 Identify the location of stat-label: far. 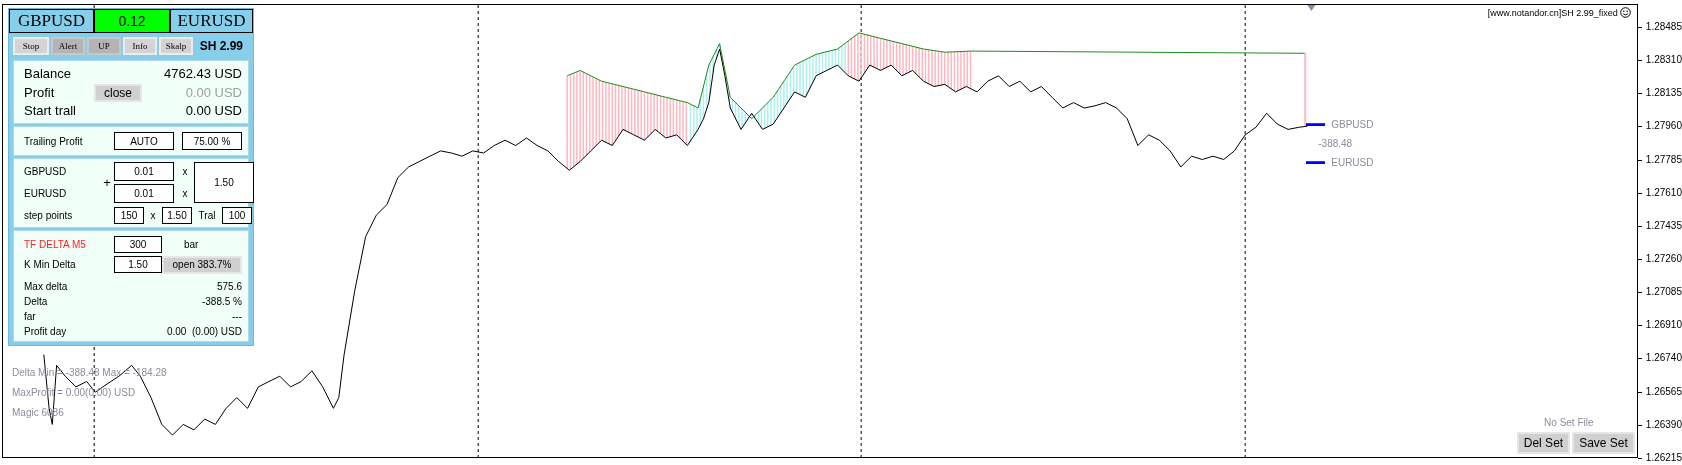
(30, 316).